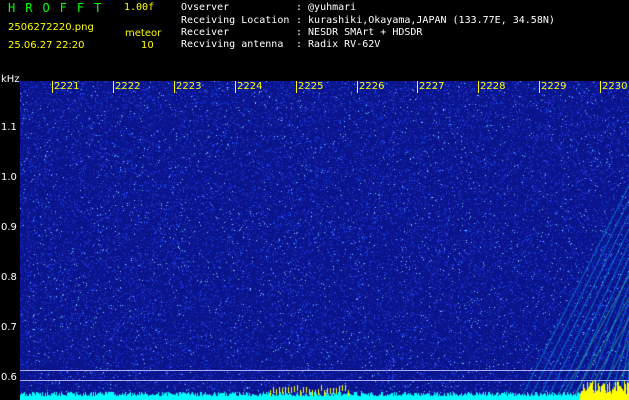 The height and width of the screenshot is (400, 629). Describe the element at coordinates (324, 370) in the screenshot. I see `marker-line-upper` at that location.